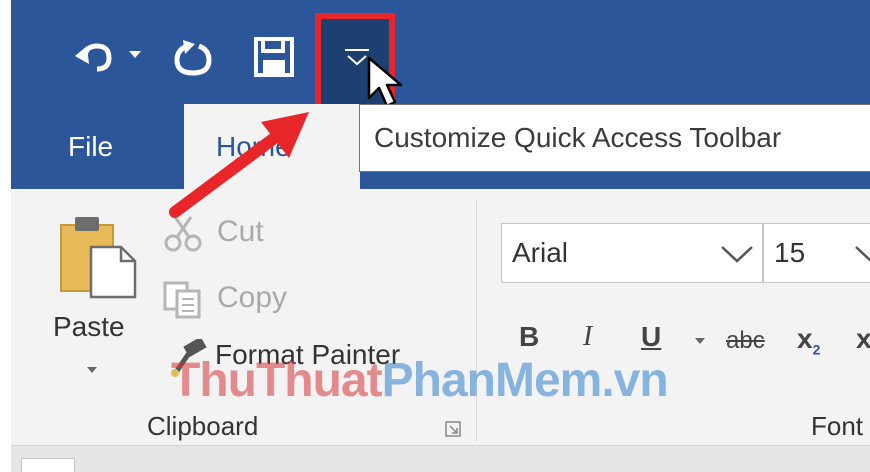  What do you see at coordinates (837, 426) in the screenshot?
I see `font-group-label: Font` at bounding box center [837, 426].